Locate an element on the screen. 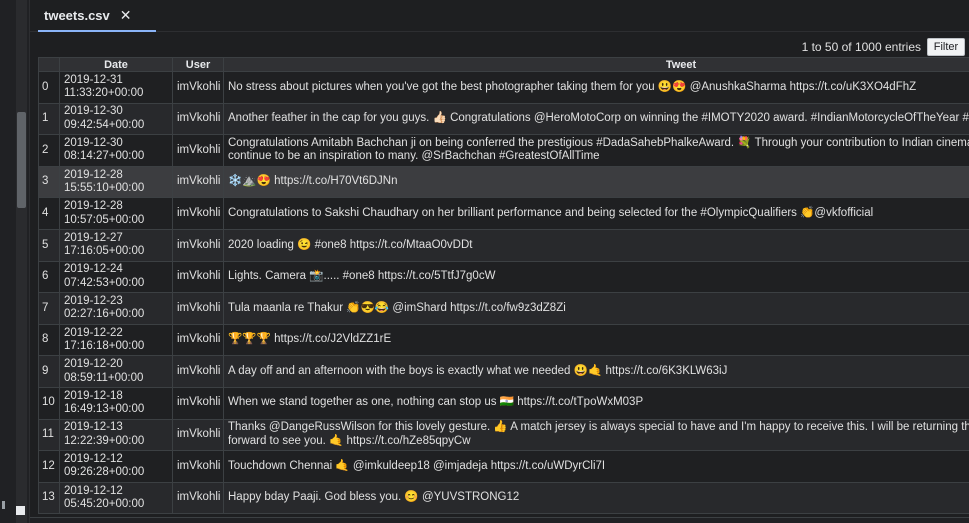  date-cell: 2019-12-18 16:49:13+00:00 is located at coordinates (116, 403).